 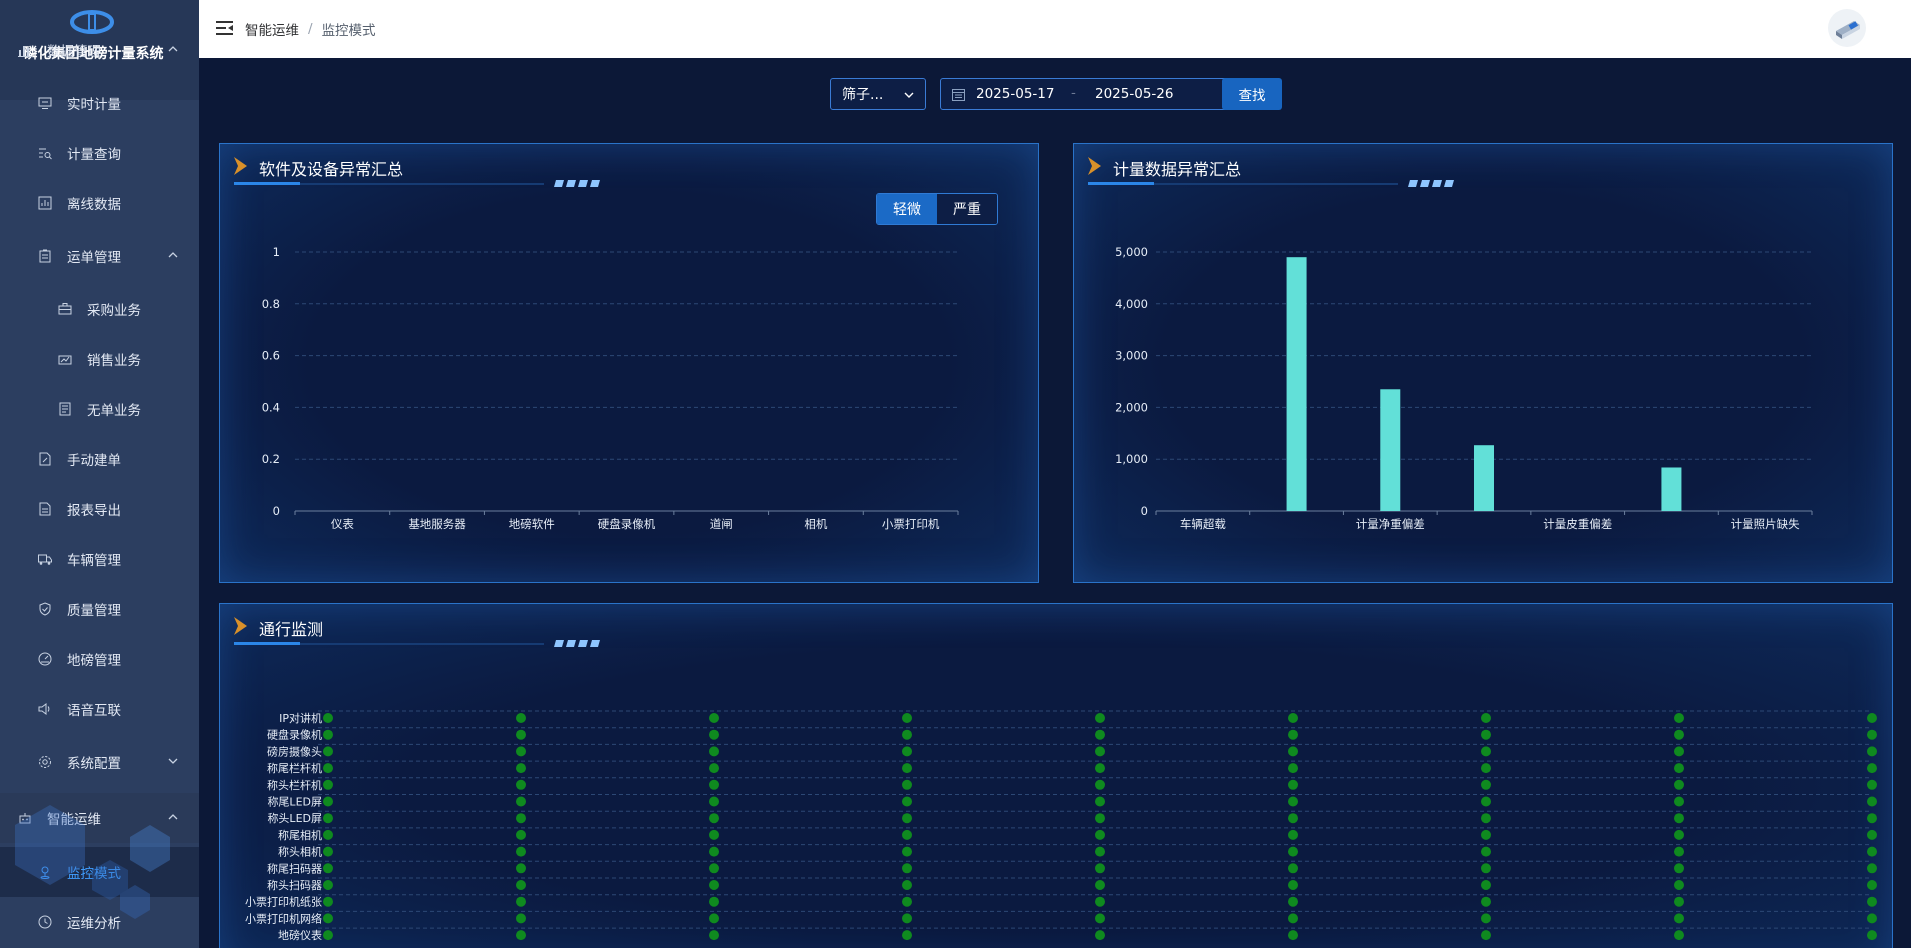 I want to click on sidebar-item-13: 地磅管理, so click(x=99, y=659).